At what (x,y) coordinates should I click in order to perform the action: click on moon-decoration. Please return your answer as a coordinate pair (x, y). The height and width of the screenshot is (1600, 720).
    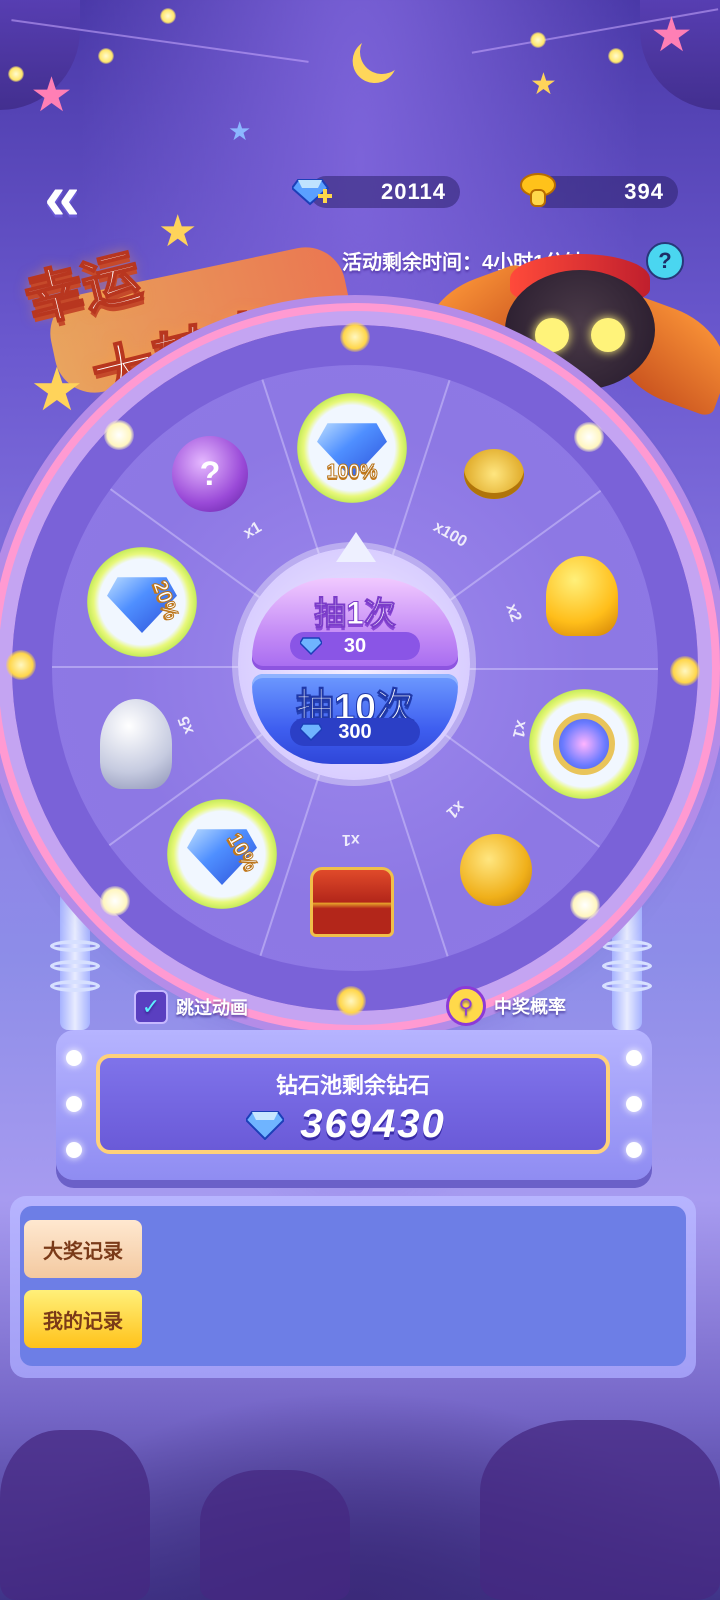
    Looking at the image, I should click on (382, 52).